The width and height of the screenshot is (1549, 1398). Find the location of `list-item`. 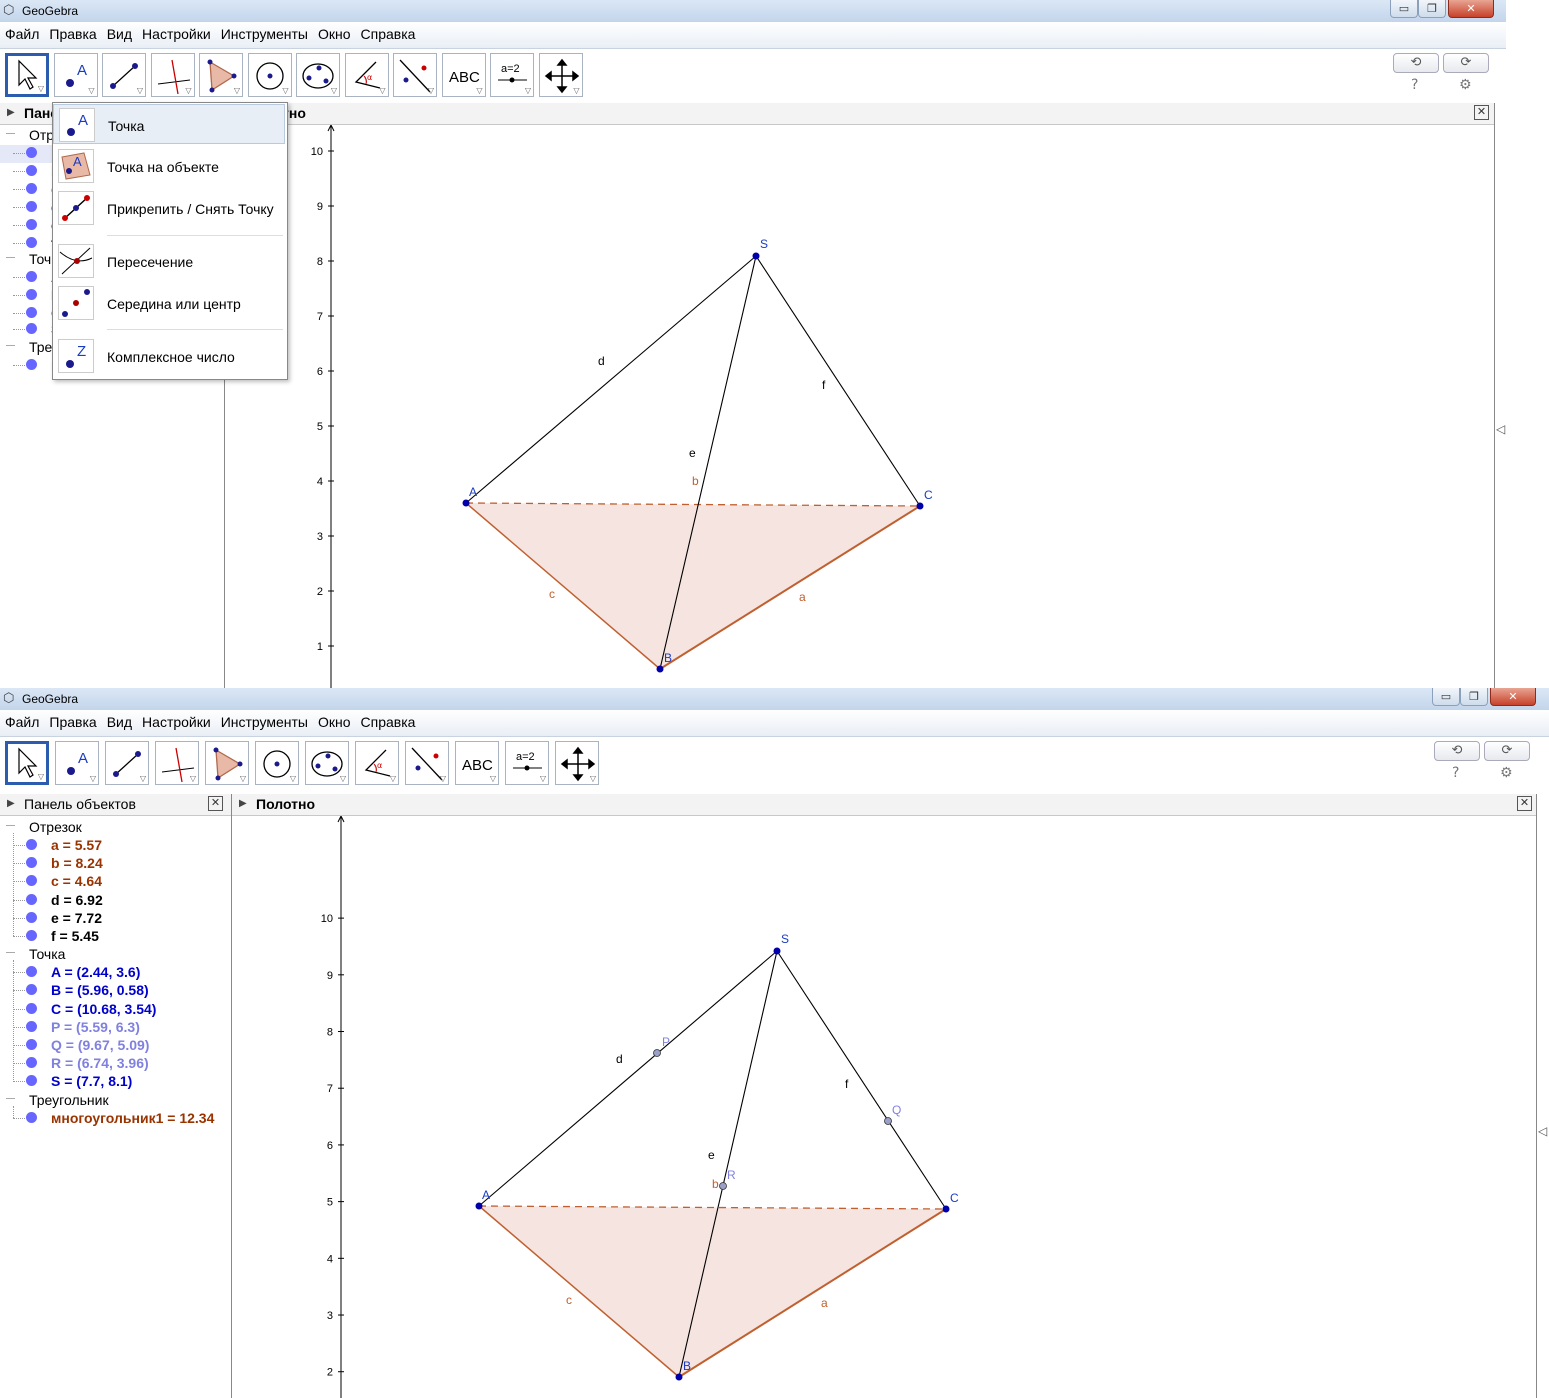

list-item is located at coordinates (26, 154).